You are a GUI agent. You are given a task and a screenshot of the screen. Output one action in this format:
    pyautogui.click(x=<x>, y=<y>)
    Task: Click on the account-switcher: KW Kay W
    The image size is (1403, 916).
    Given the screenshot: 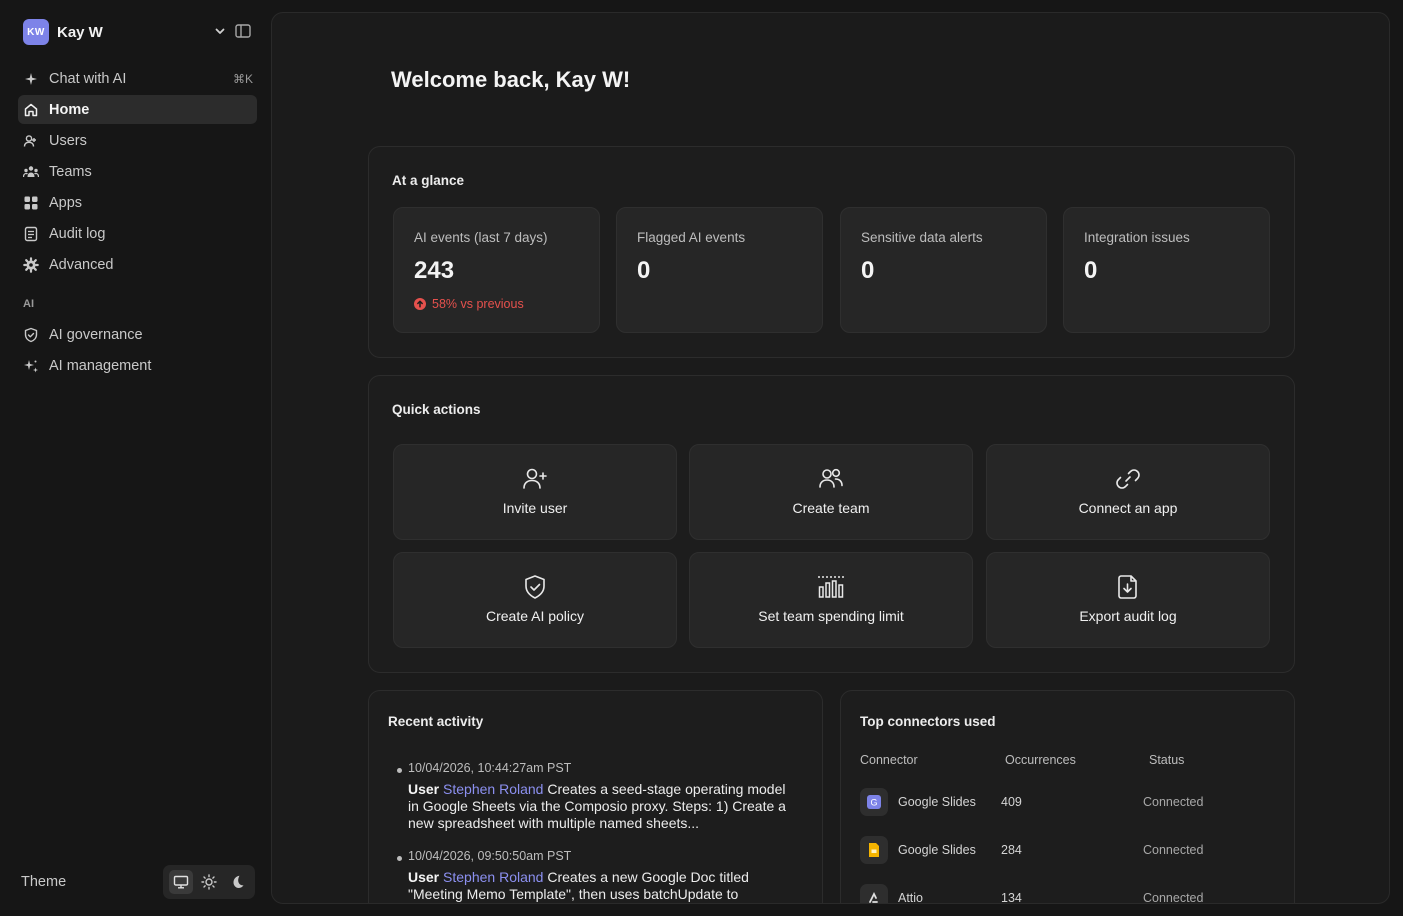 What is the action you would take?
    pyautogui.click(x=139, y=32)
    